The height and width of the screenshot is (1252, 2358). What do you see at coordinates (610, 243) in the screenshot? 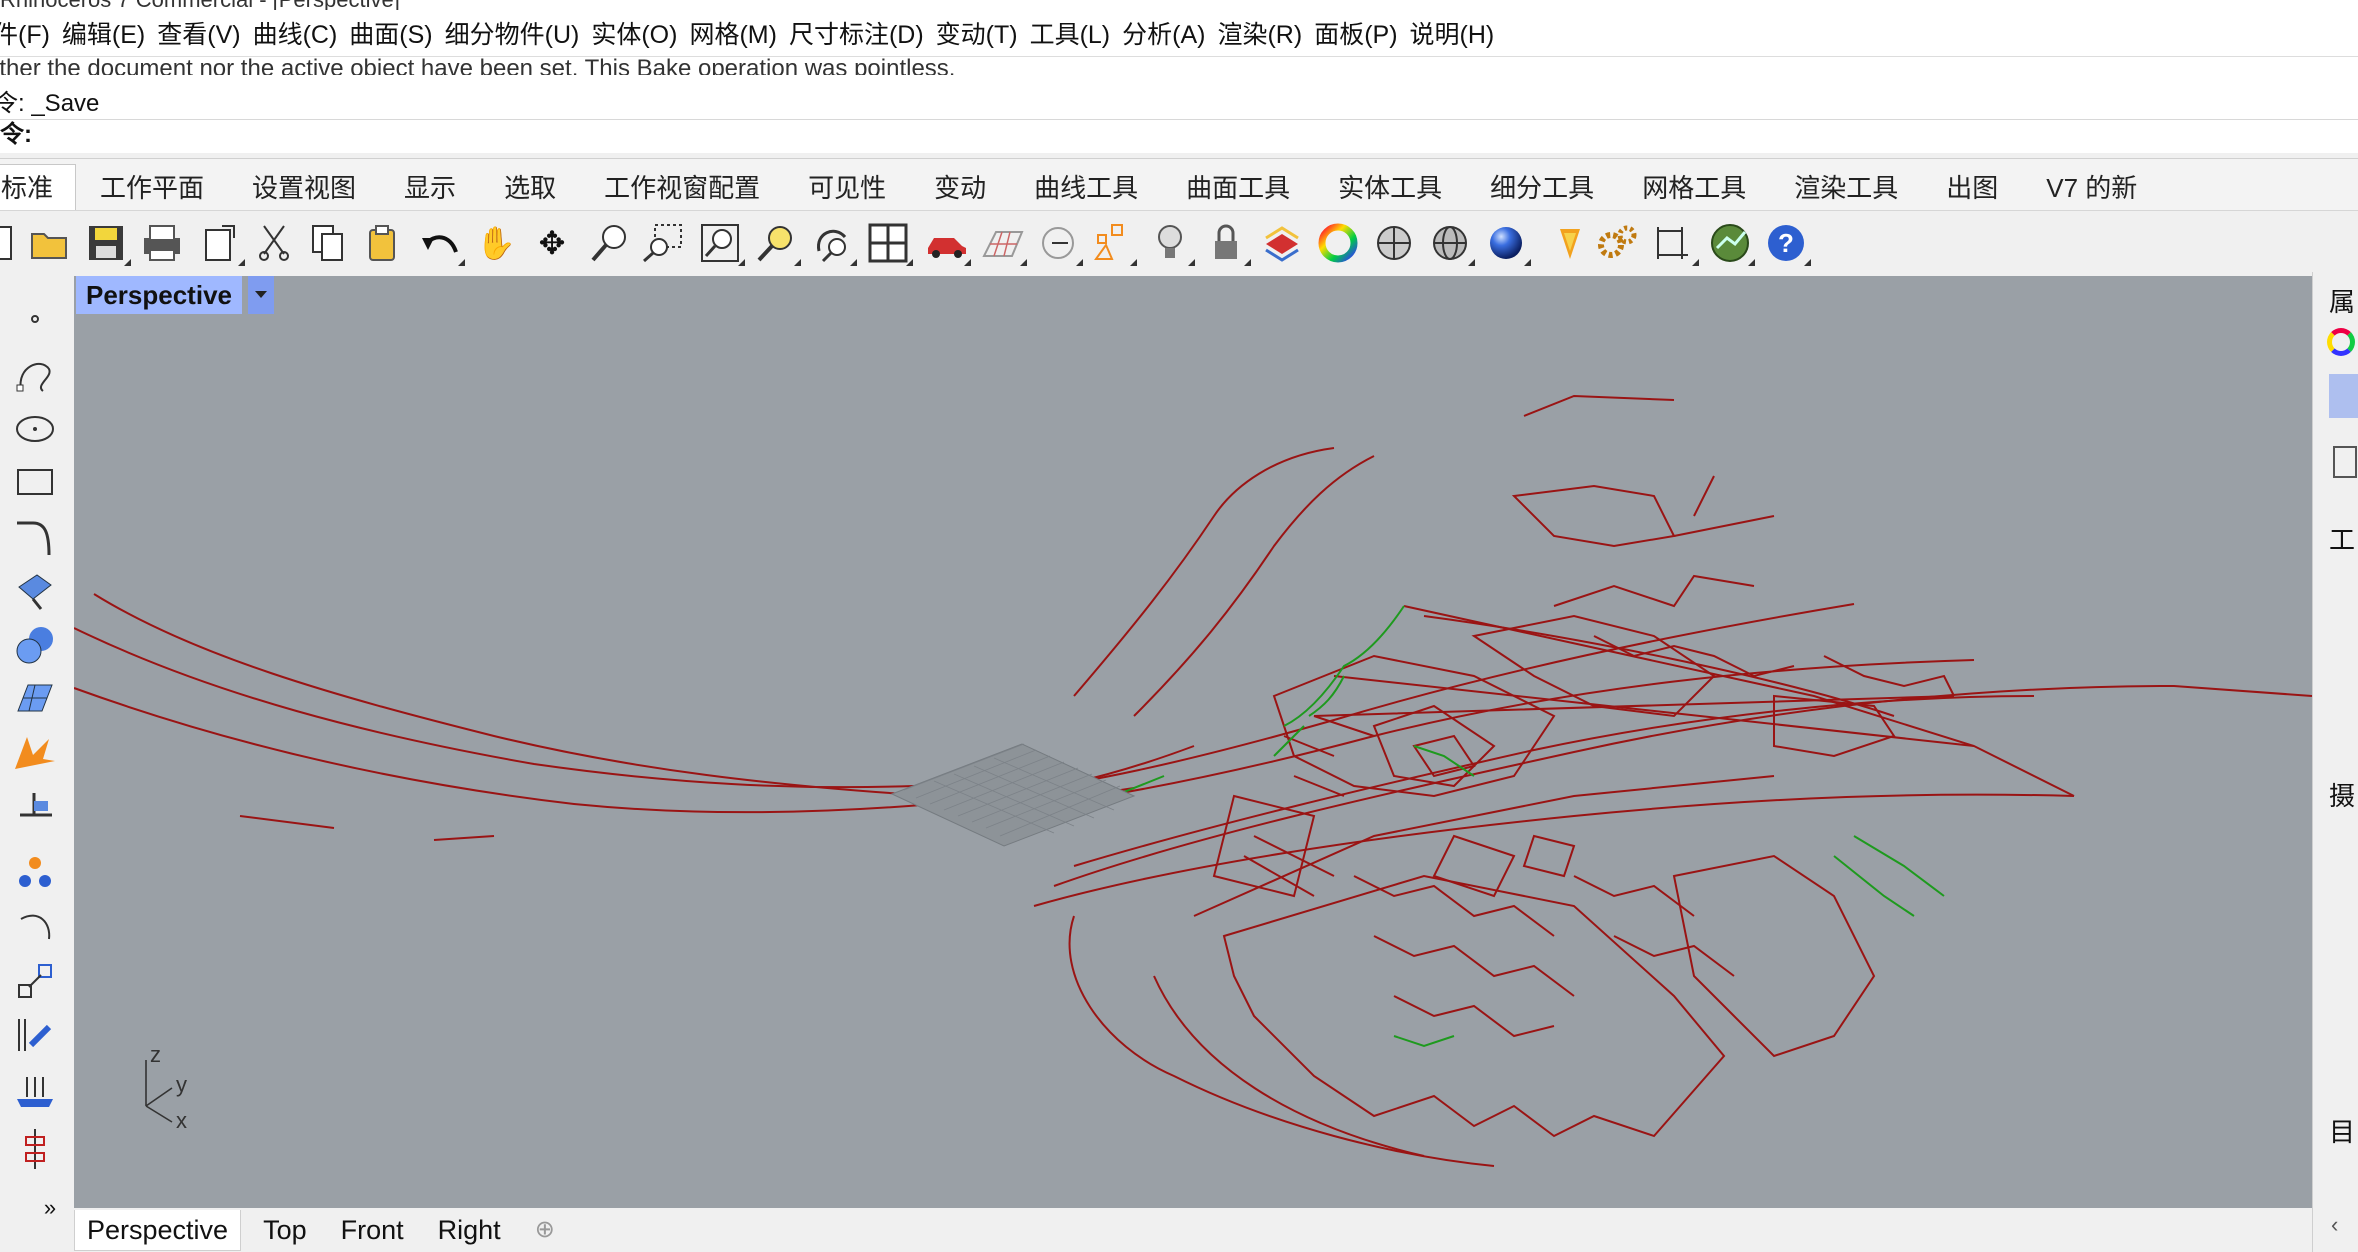
I see `zoom-icon` at bounding box center [610, 243].